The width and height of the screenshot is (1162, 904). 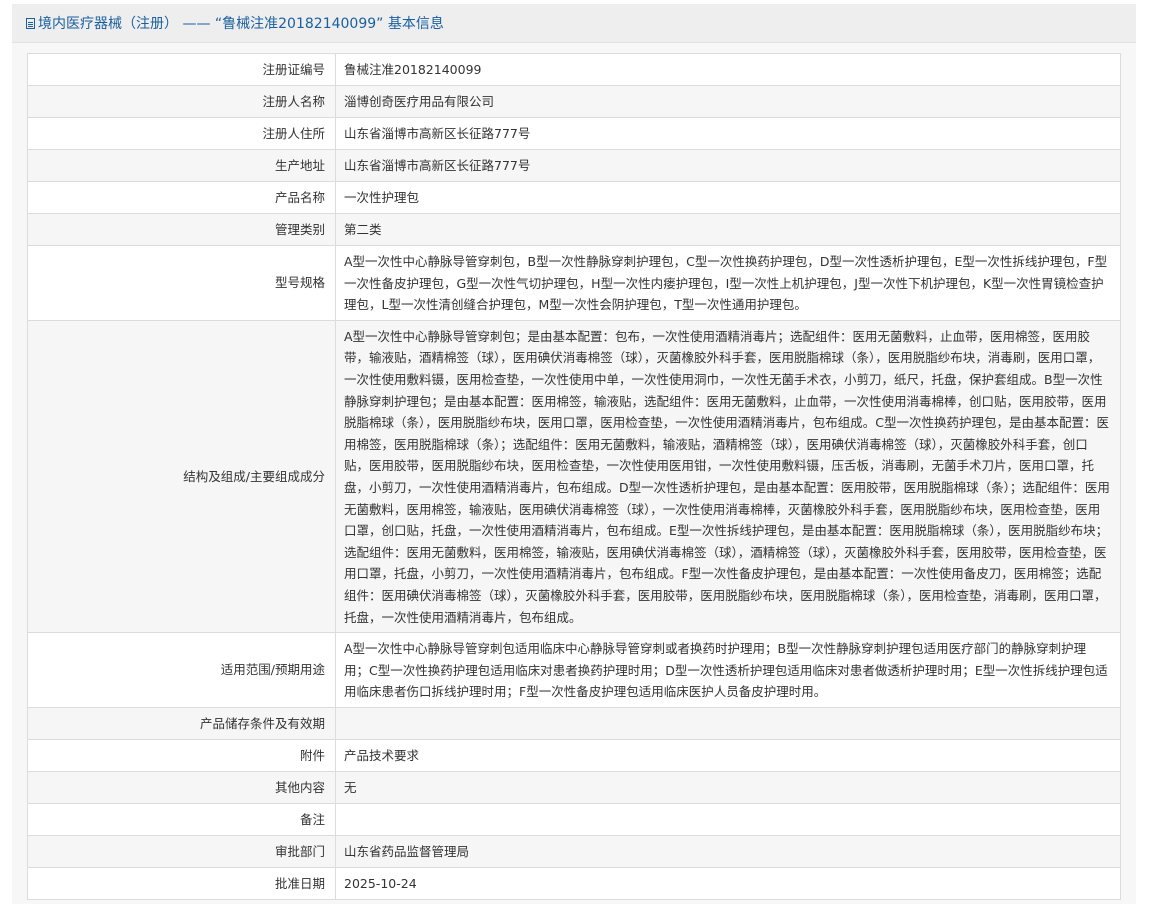 I want to click on table-row-storage-validity: 产品储存条件及有效期, so click(x=574, y=723).